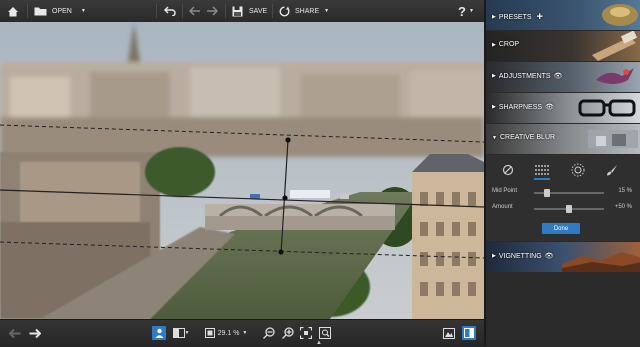  I want to click on save-button: SAVE, so click(249, 11).